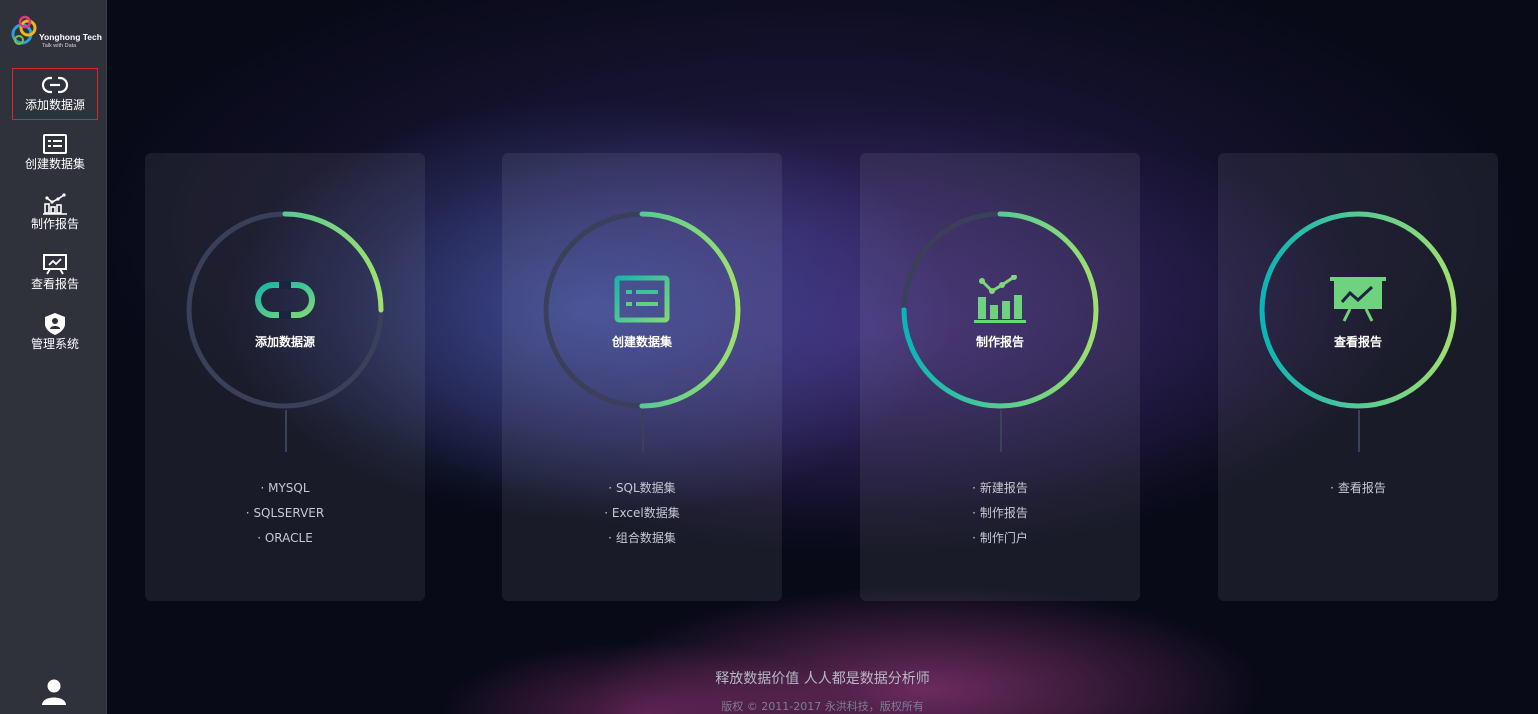  Describe the element at coordinates (284, 342) in the screenshot. I see `card-title: 添加数据源` at that location.